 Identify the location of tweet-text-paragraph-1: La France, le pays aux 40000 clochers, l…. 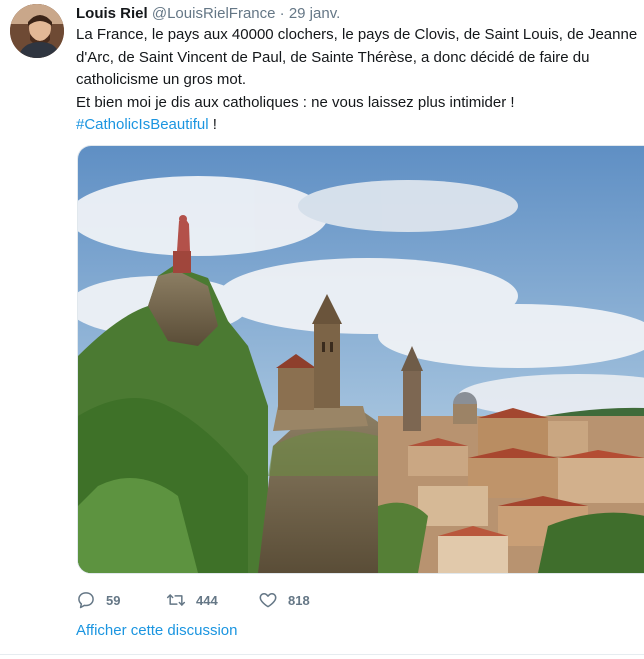
(357, 57).